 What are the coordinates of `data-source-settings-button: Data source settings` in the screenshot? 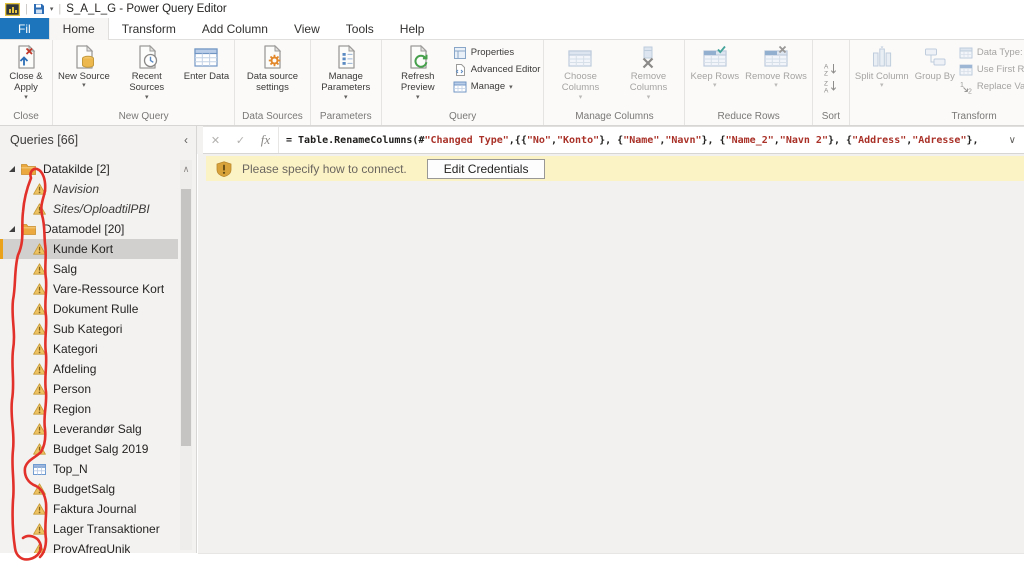 It's located at (272, 68).